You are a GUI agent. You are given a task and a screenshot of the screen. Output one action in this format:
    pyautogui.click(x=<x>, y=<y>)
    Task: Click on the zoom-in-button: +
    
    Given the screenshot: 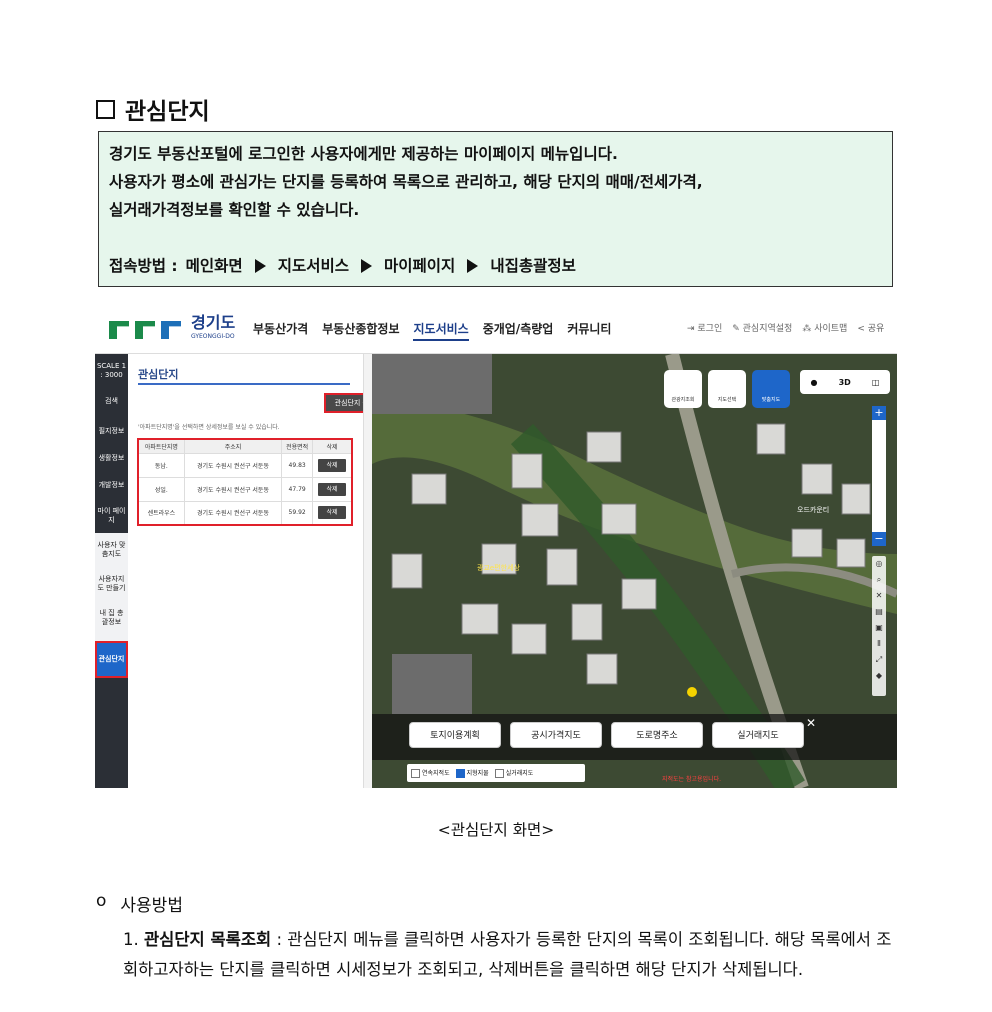 What is the action you would take?
    pyautogui.click(x=879, y=413)
    